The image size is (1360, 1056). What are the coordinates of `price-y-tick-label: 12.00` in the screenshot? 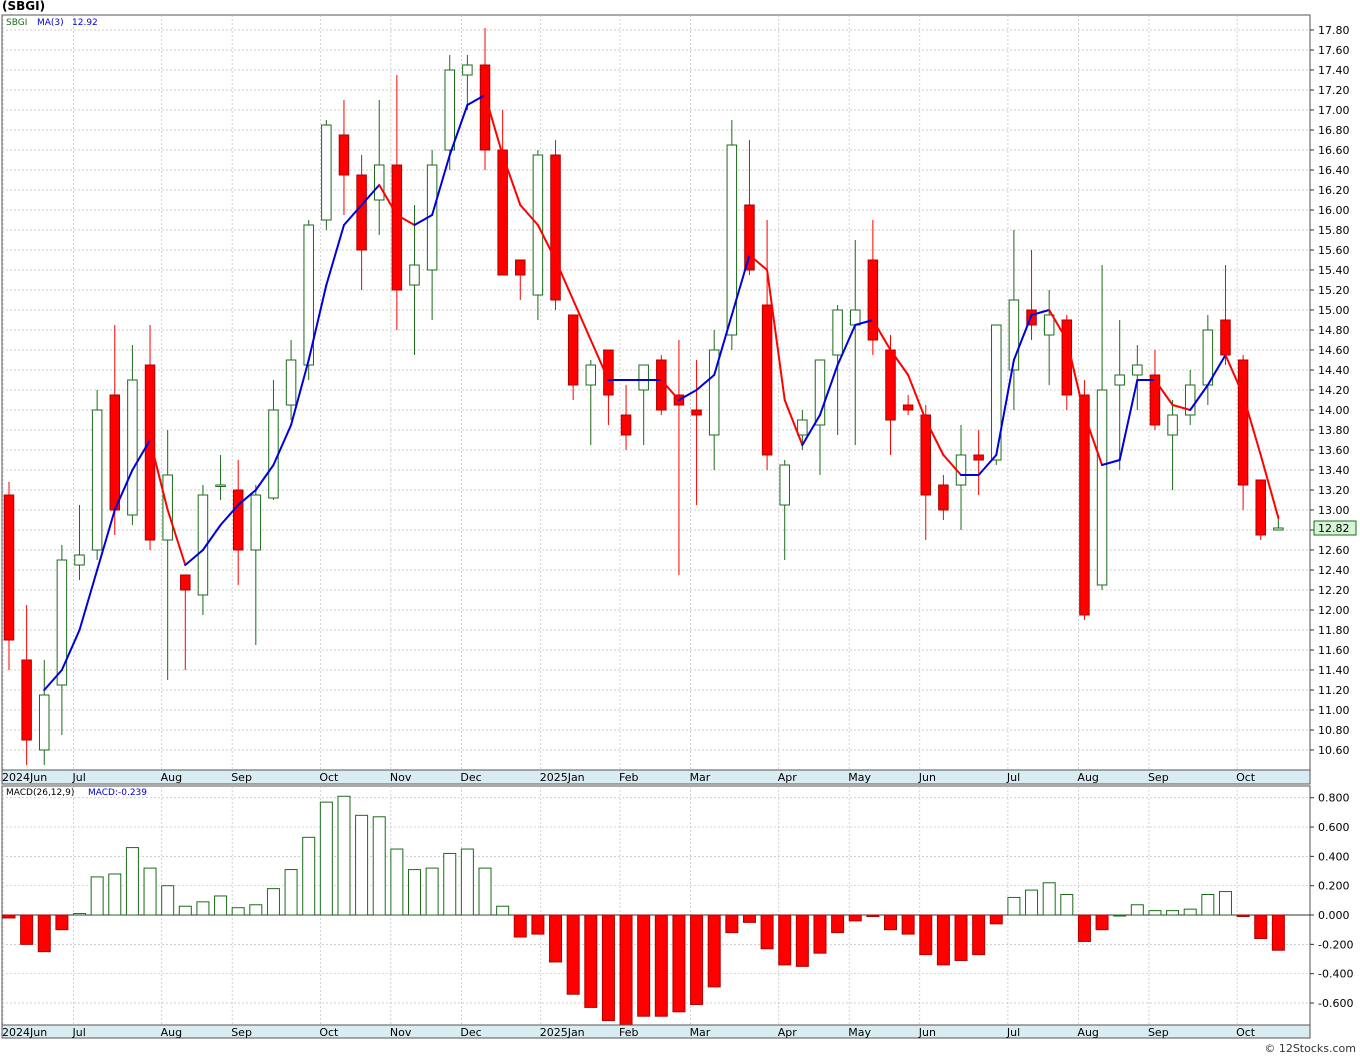 It's located at (1334, 610).